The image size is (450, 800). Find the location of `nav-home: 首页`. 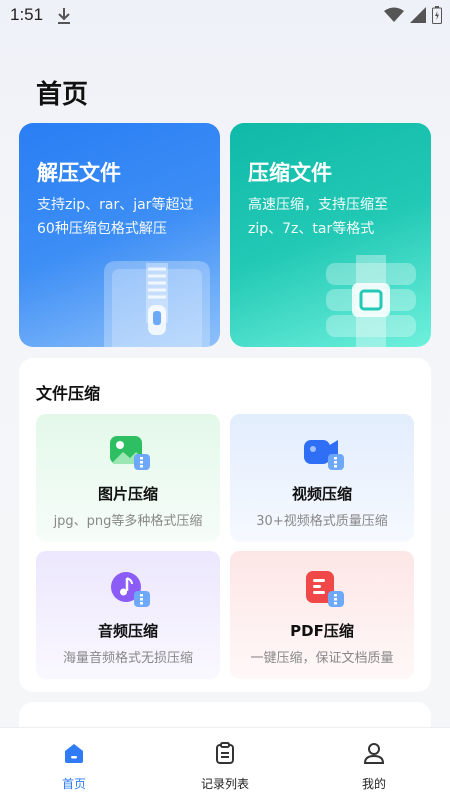

nav-home: 首页 is located at coordinates (74, 764).